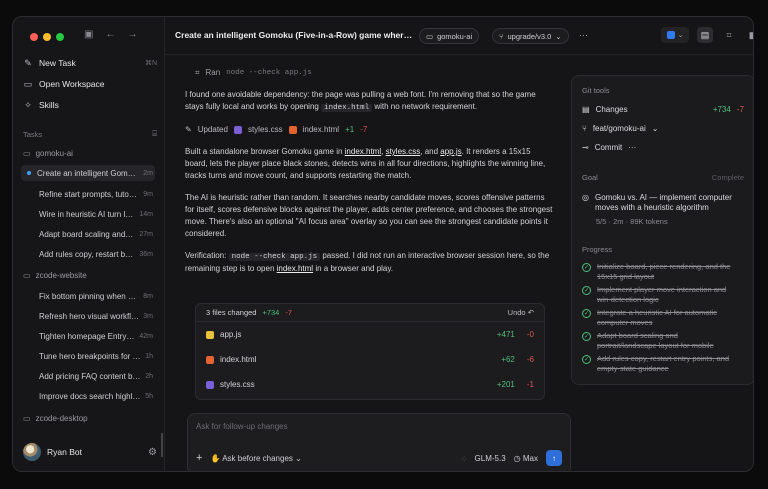 Image resolution: width=768 pixels, height=489 pixels. What do you see at coordinates (237, 130) in the screenshot?
I see `css-file-icon` at bounding box center [237, 130].